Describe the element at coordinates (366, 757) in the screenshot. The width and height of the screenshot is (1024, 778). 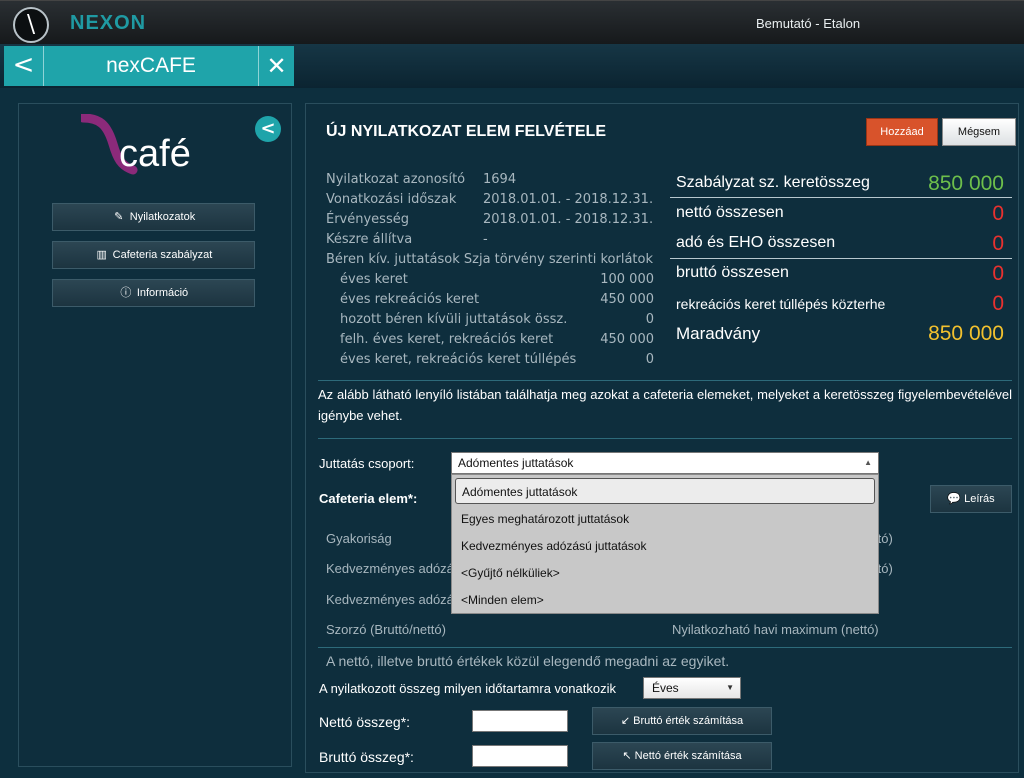
I see `gross-amount-label: Bruttó összeg*:` at that location.